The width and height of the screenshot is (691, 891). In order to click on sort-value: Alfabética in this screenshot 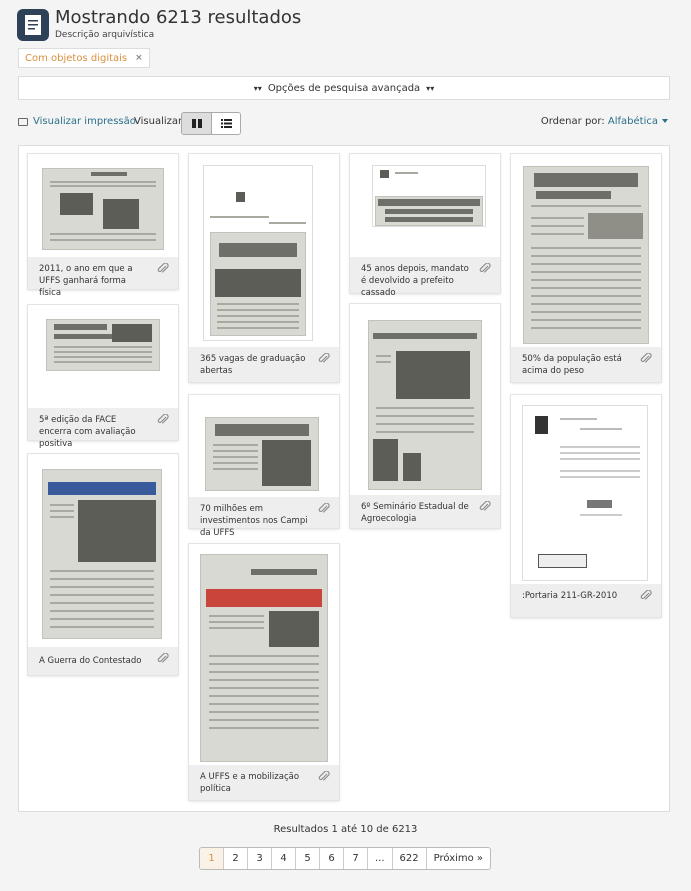, I will do `click(633, 121)`.